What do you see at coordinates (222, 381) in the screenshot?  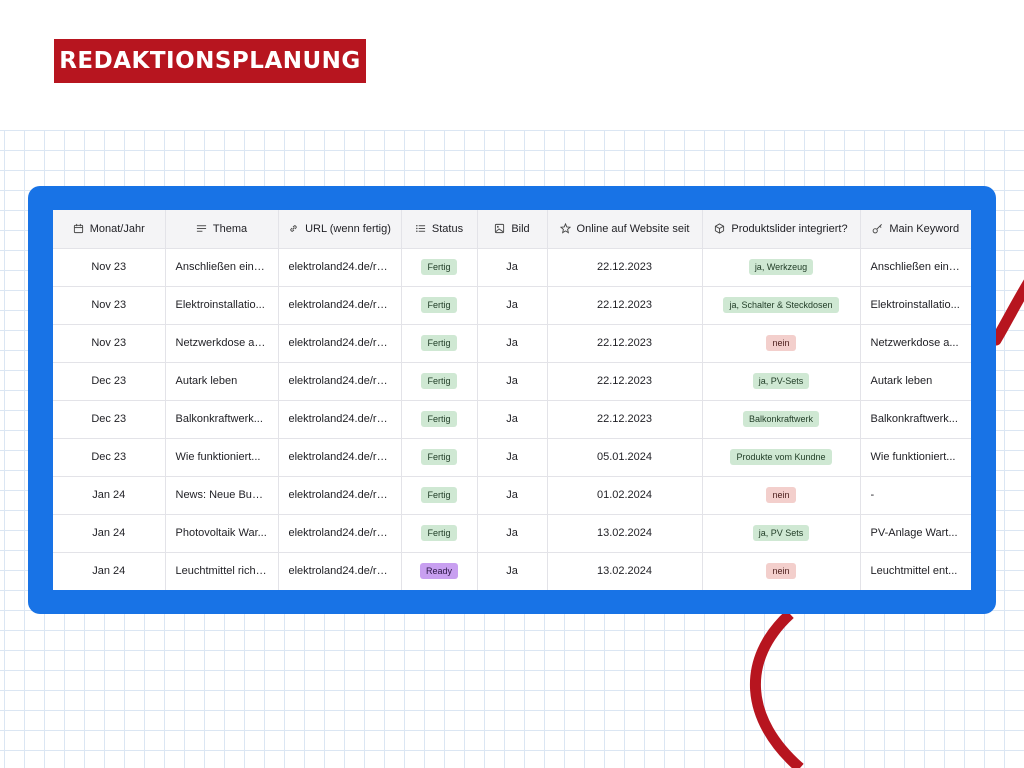 I see `cell-topic: Autark leben` at bounding box center [222, 381].